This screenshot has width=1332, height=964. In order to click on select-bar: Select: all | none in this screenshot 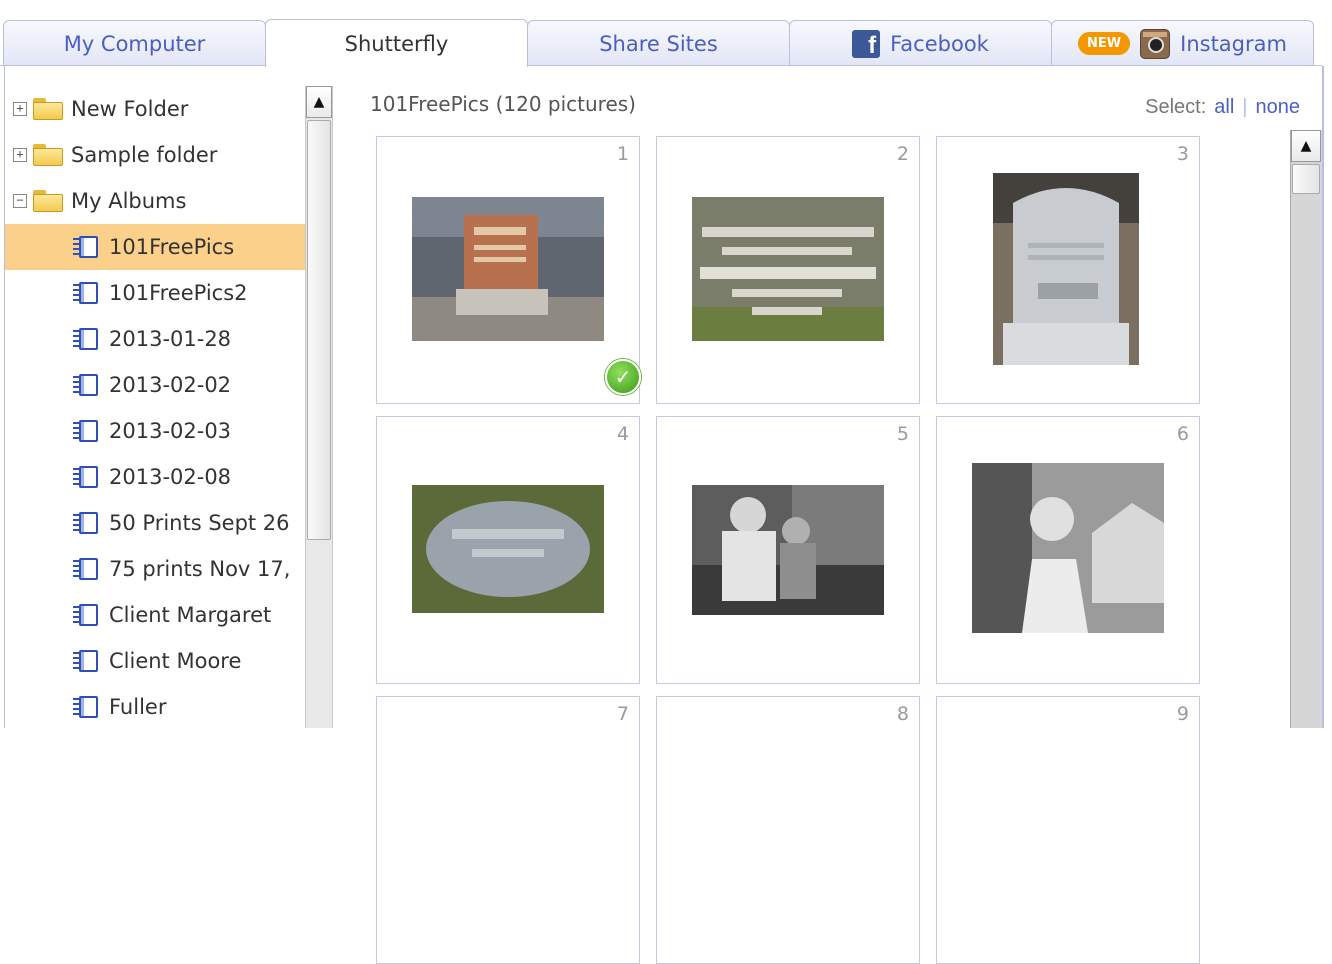, I will do `click(1222, 107)`.